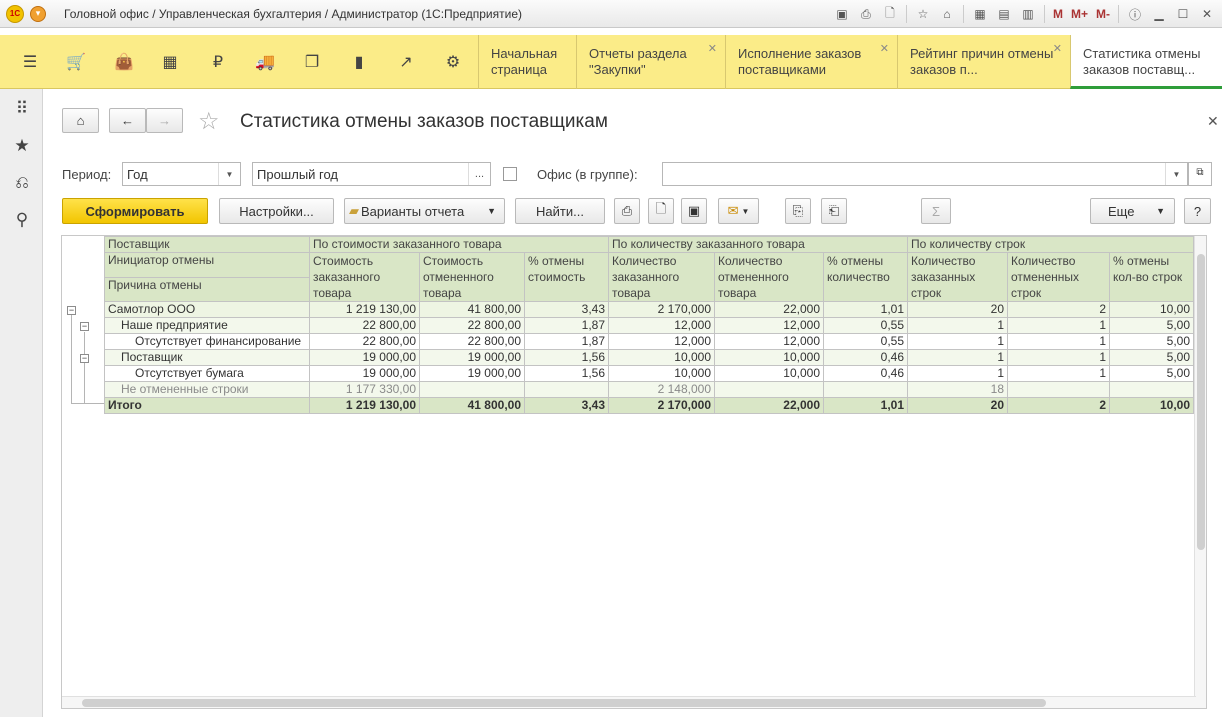  Describe the element at coordinates (811, 62) in the screenshot. I see `tab-supplier-orders-execution: Исполнение заказов поставщиками ✕` at that location.